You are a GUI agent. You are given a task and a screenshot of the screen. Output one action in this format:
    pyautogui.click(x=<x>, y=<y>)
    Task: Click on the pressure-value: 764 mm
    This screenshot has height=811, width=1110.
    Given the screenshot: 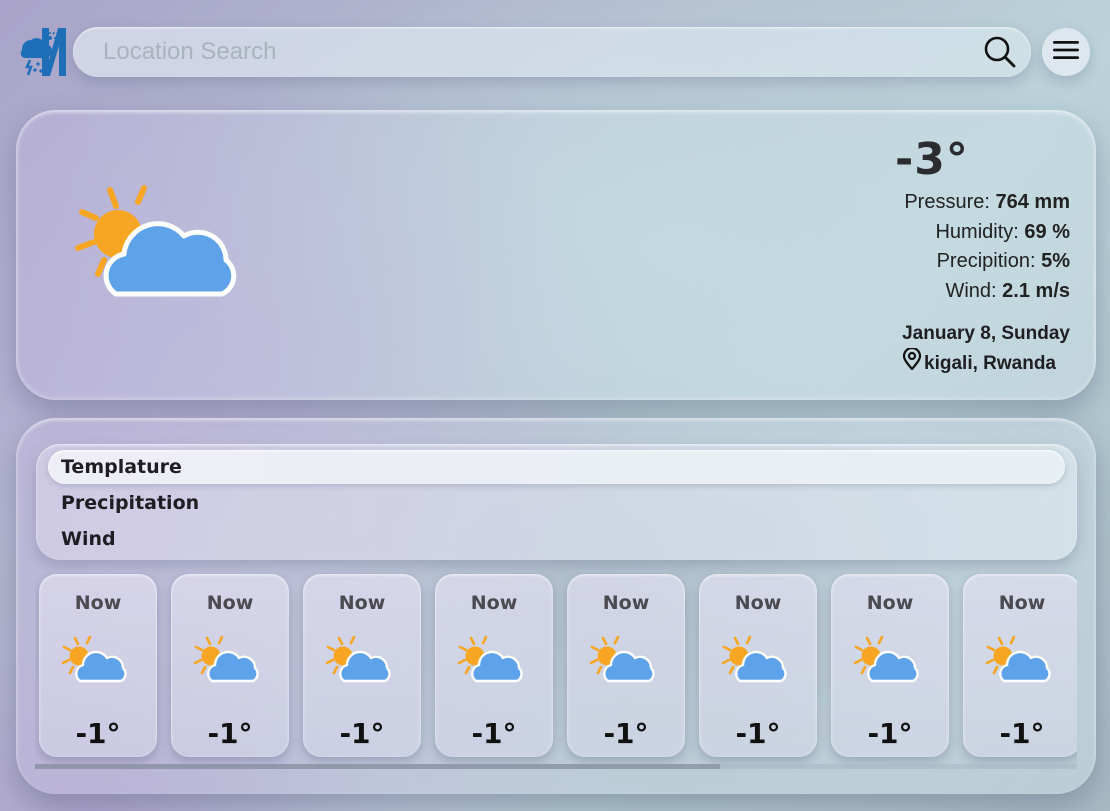 What is the action you would take?
    pyautogui.click(x=1033, y=202)
    